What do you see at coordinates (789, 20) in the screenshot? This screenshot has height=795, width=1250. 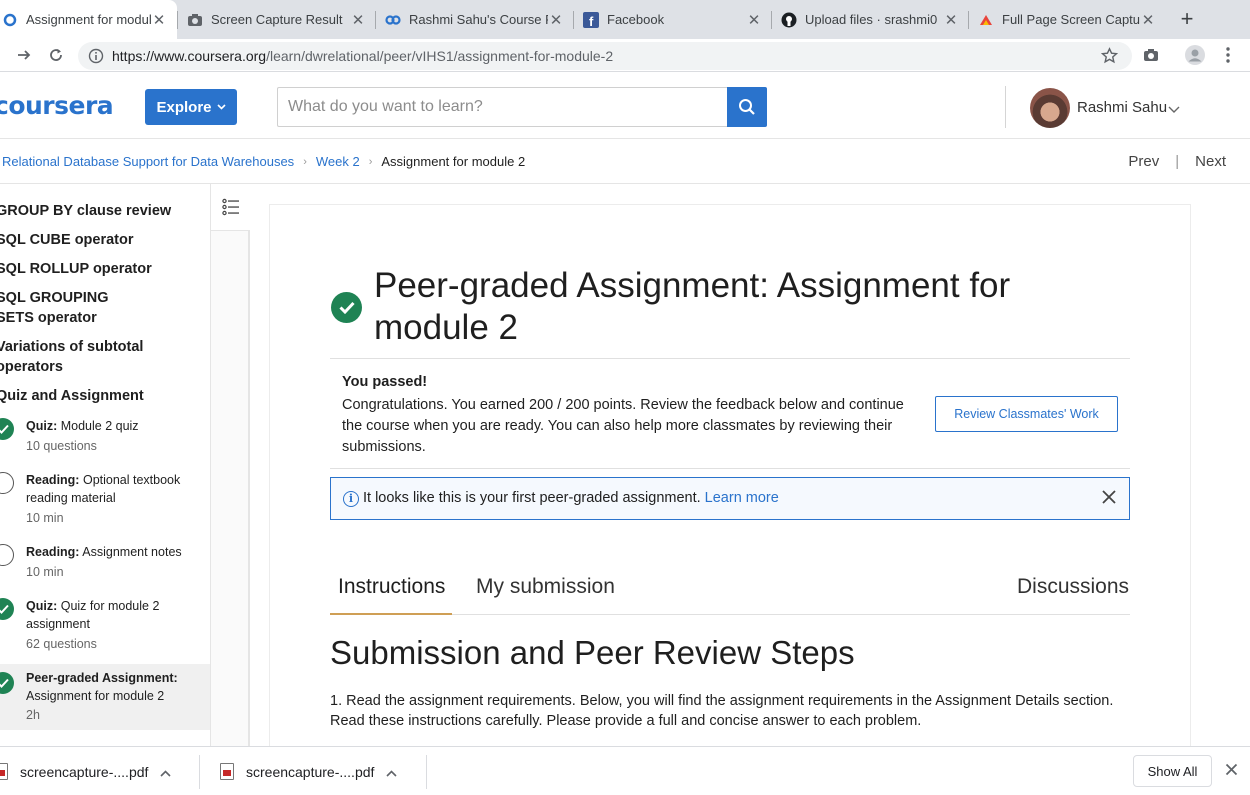 I see `github-favicon-icon` at bounding box center [789, 20].